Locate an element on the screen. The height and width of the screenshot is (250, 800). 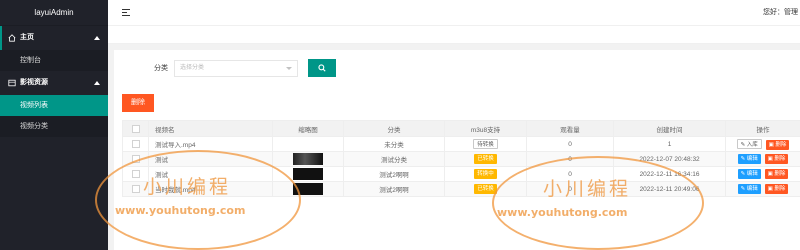
m3u8-status-badge: 待转换 is located at coordinates (485, 144).